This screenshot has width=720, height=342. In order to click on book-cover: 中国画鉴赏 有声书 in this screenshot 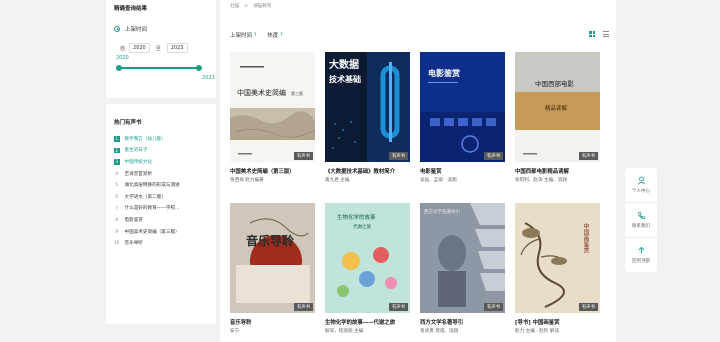, I will do `click(557, 258)`.